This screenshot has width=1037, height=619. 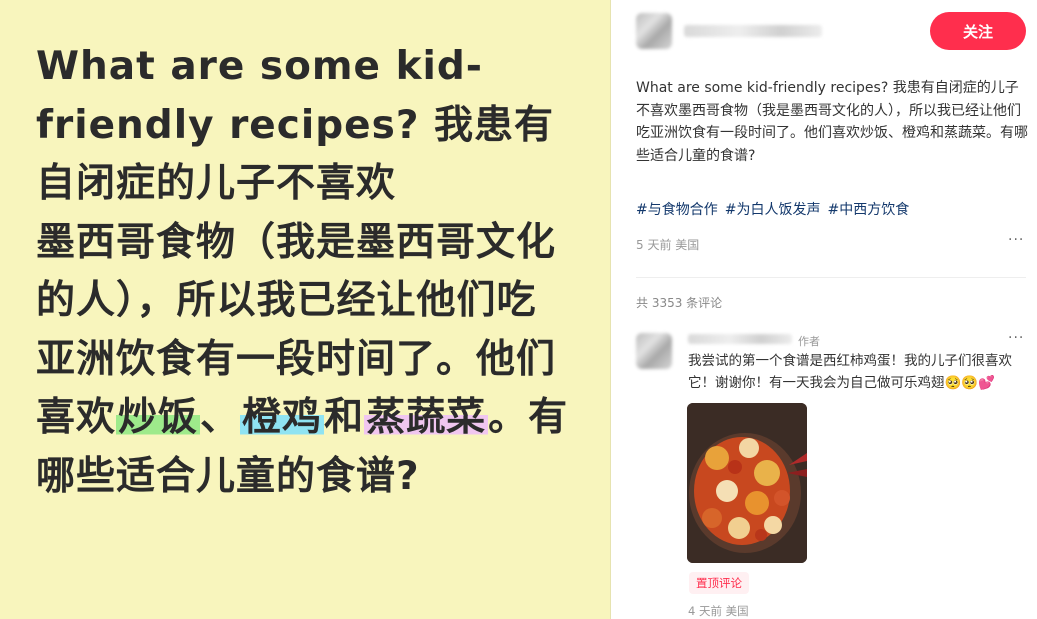 I want to click on comment-meta: 4 天前 美国, so click(x=718, y=611).